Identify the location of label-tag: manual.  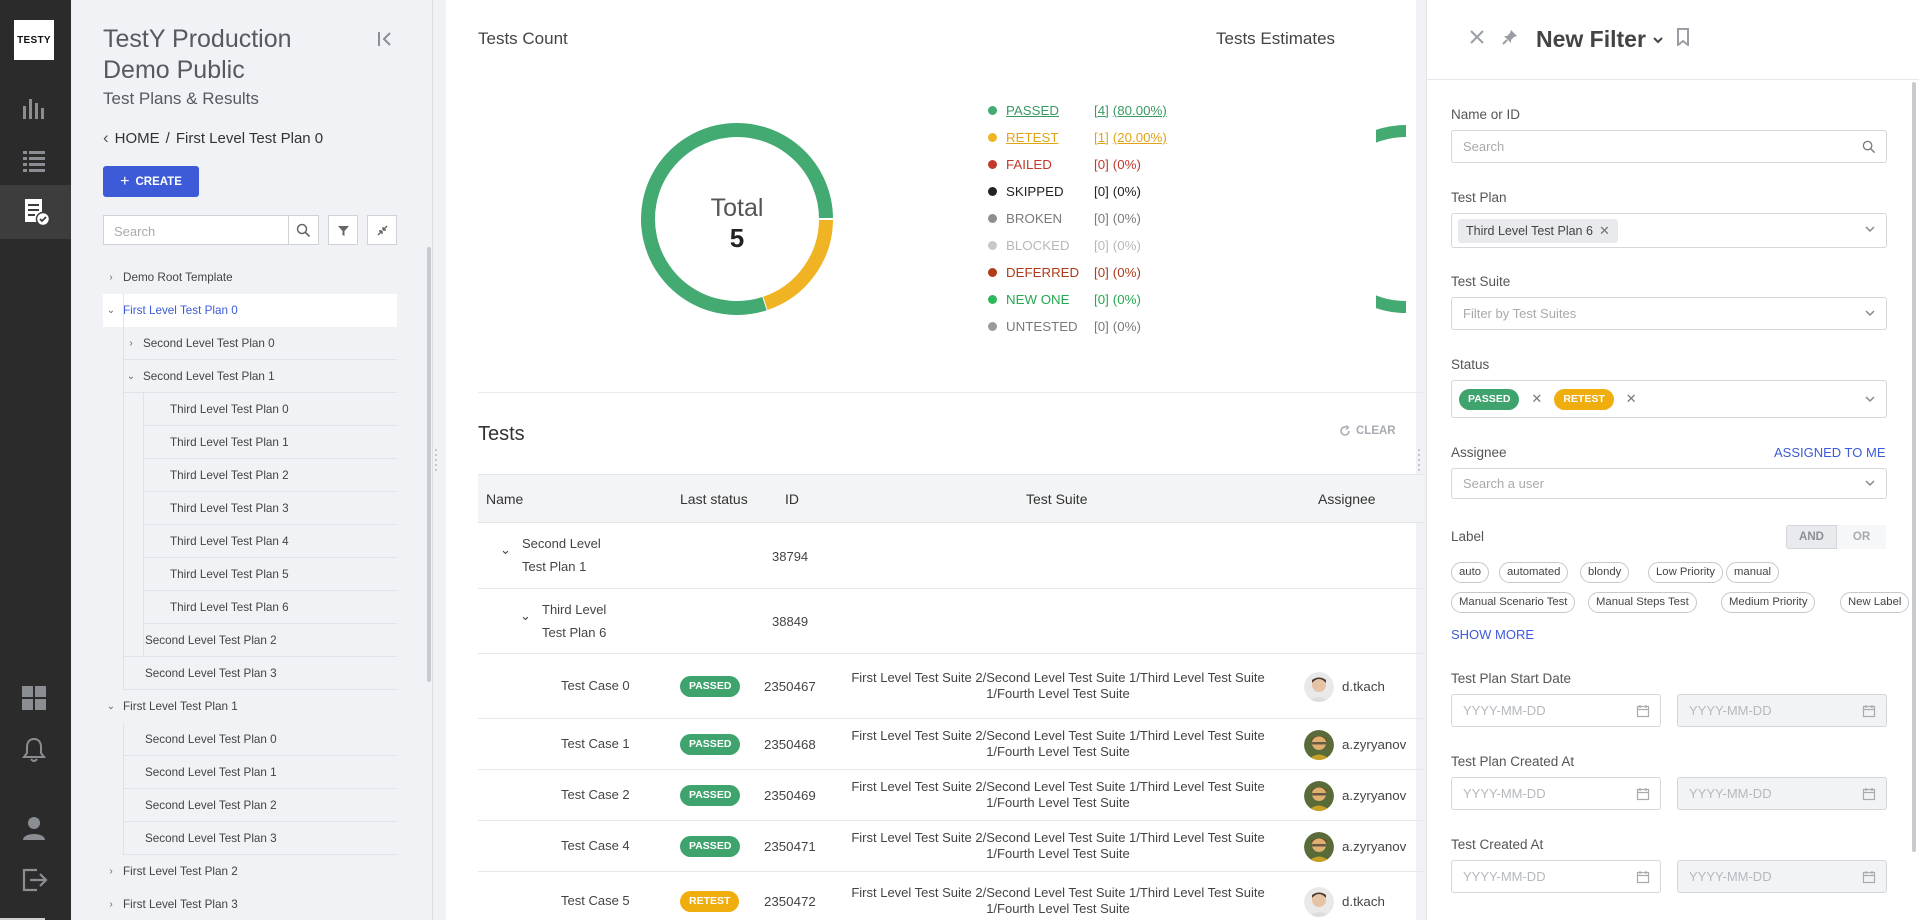
(1753, 572).